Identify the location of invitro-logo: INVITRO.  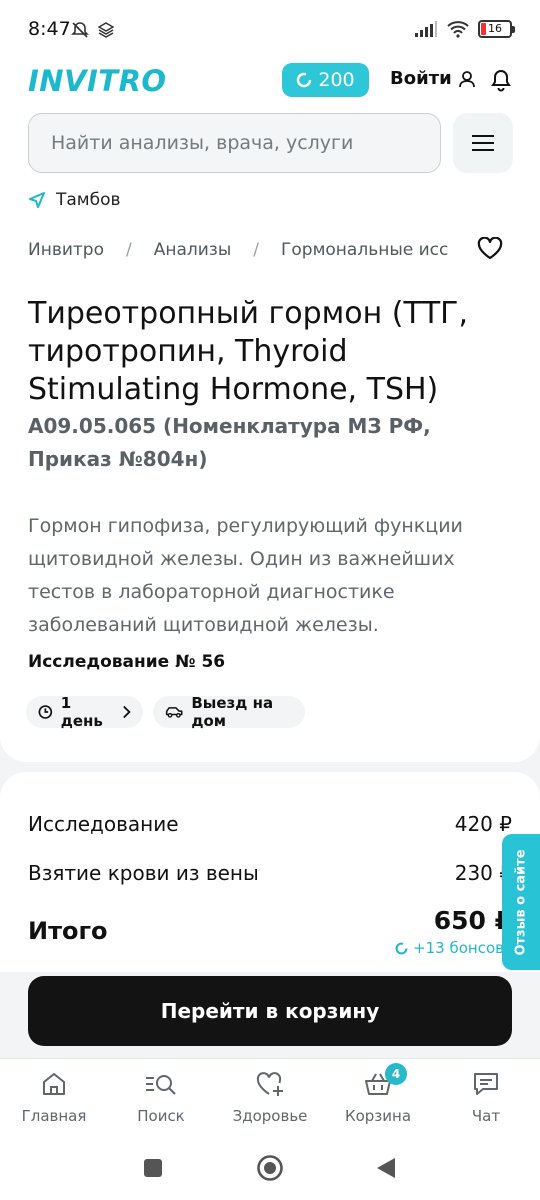
(97, 81).